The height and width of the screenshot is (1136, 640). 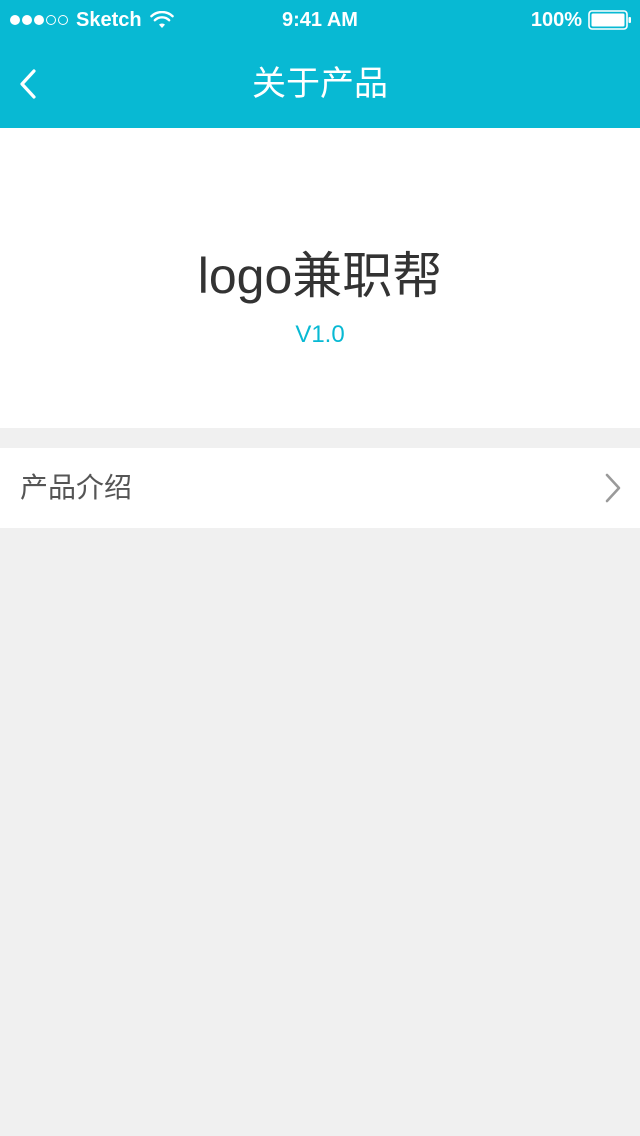 I want to click on menu-item-product-intro: 产品介绍, so click(x=320, y=488).